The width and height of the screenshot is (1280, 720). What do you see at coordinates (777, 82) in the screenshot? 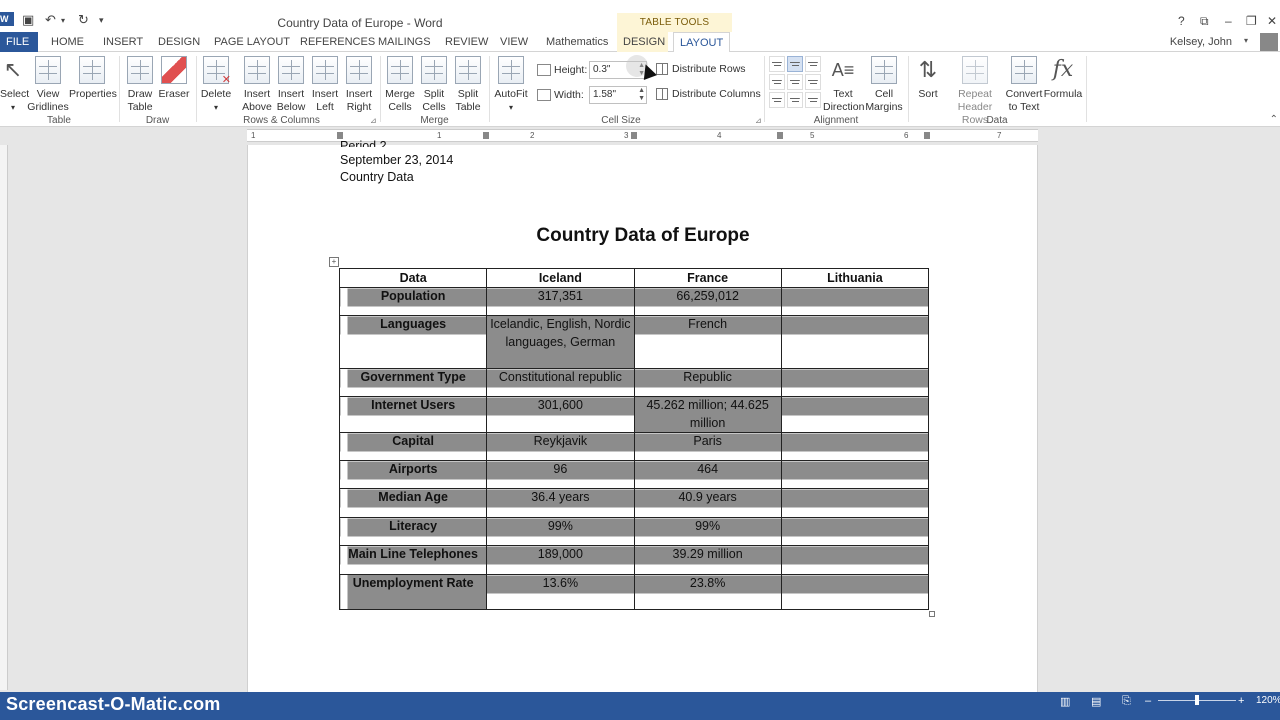
I see `align-center-left-button` at bounding box center [777, 82].